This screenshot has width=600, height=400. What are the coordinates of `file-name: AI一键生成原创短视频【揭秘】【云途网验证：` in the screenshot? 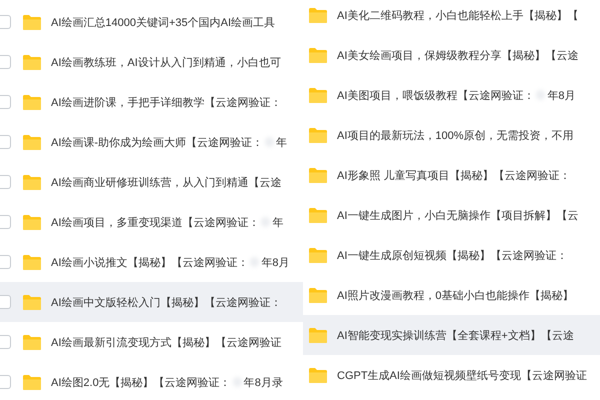 It's located at (452, 255).